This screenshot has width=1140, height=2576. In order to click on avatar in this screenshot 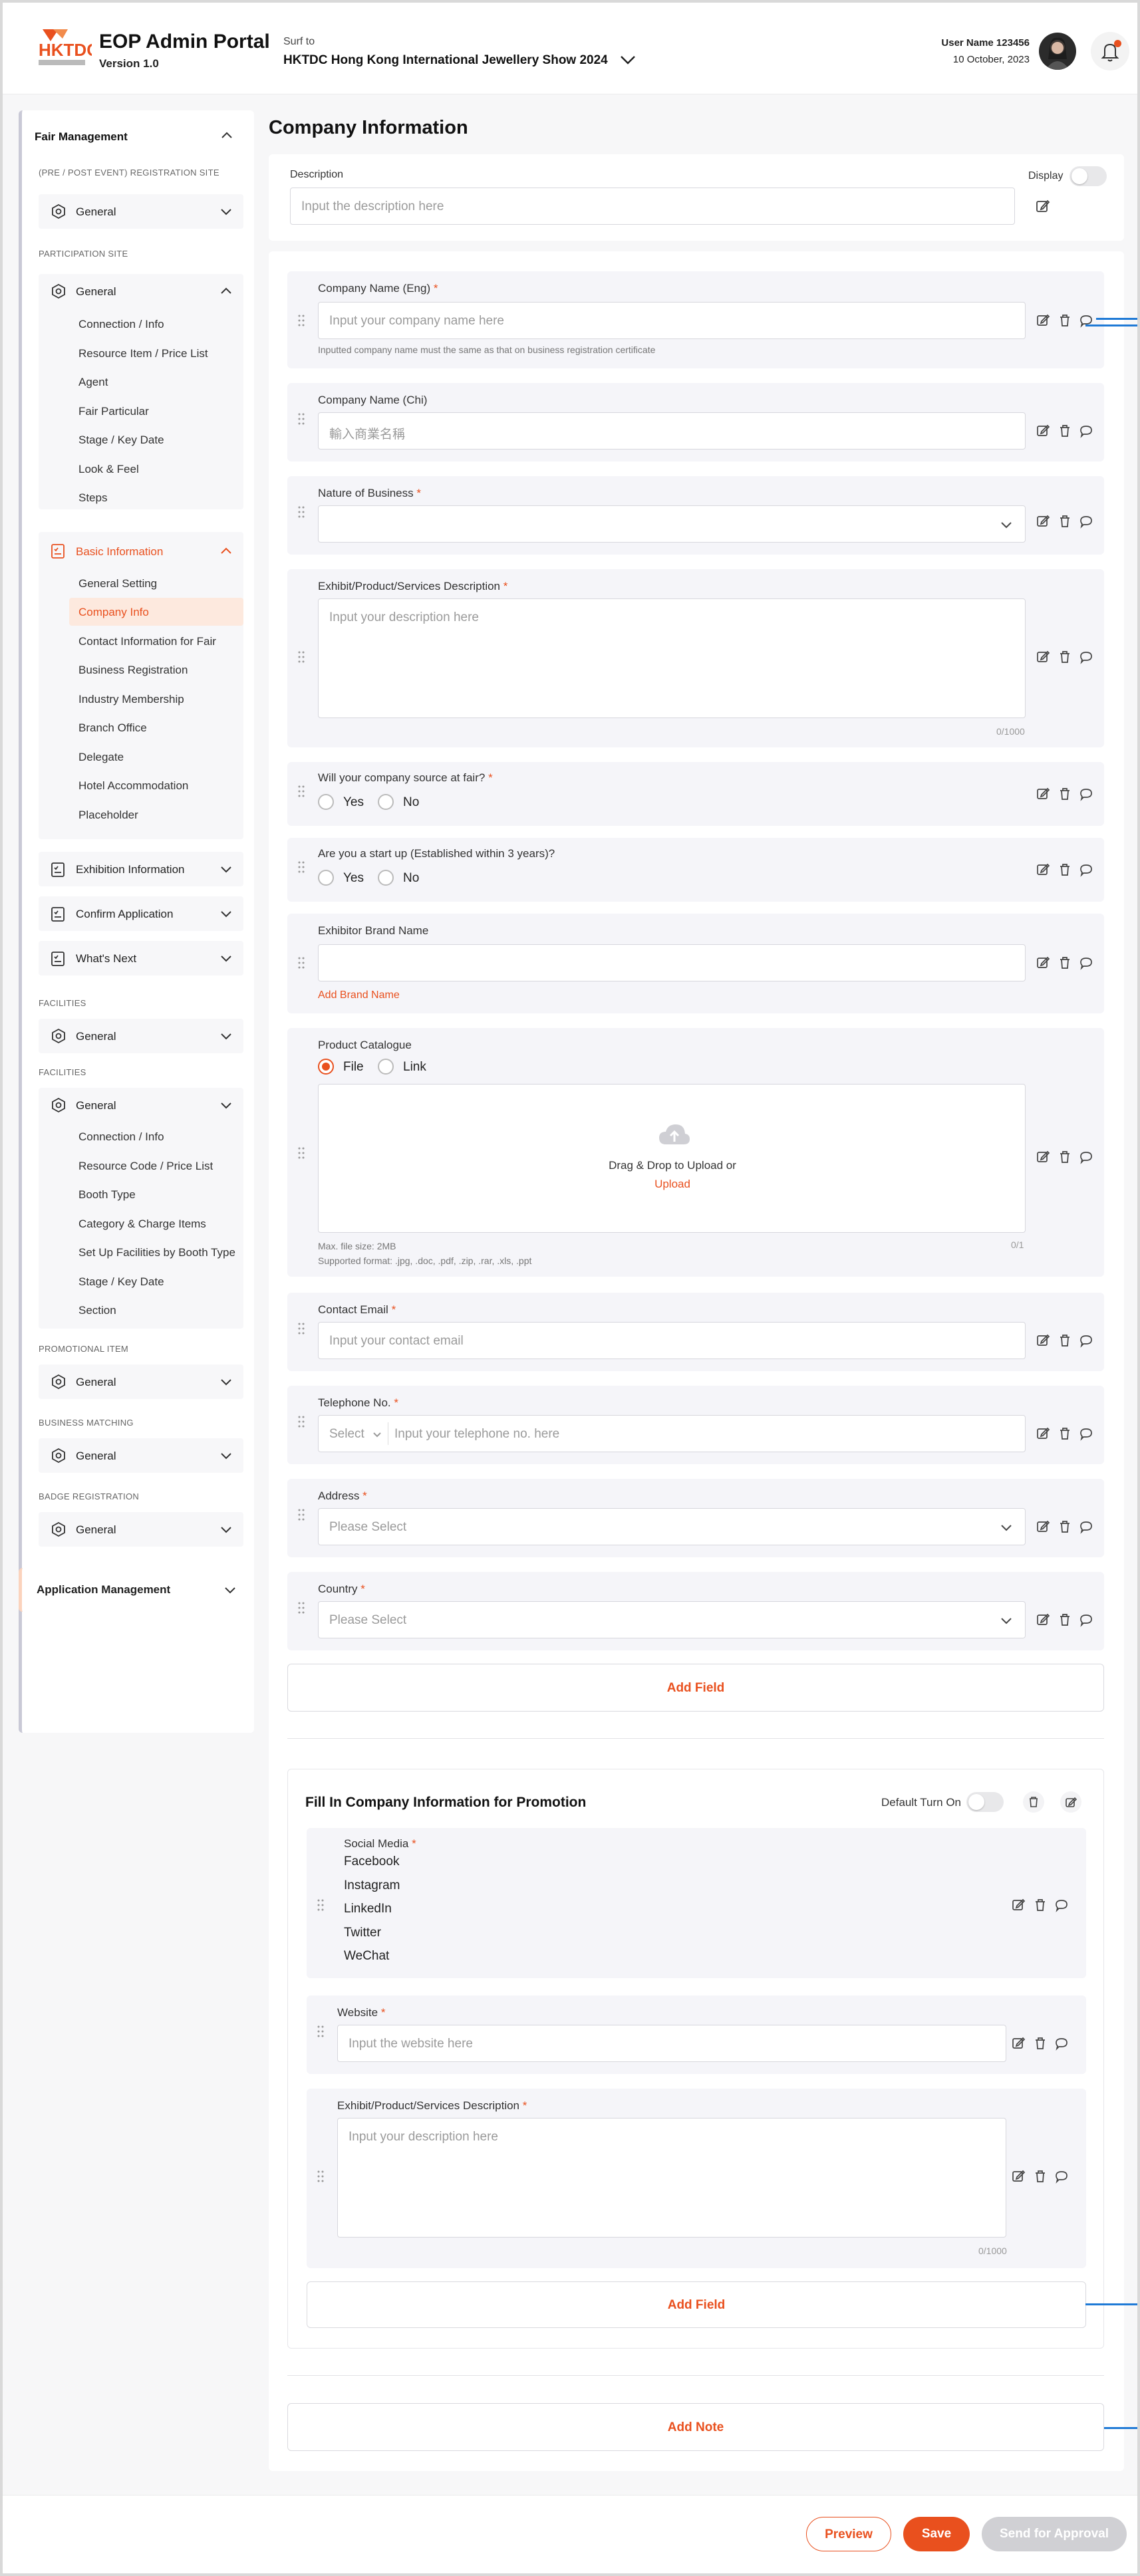, I will do `click(1057, 52)`.